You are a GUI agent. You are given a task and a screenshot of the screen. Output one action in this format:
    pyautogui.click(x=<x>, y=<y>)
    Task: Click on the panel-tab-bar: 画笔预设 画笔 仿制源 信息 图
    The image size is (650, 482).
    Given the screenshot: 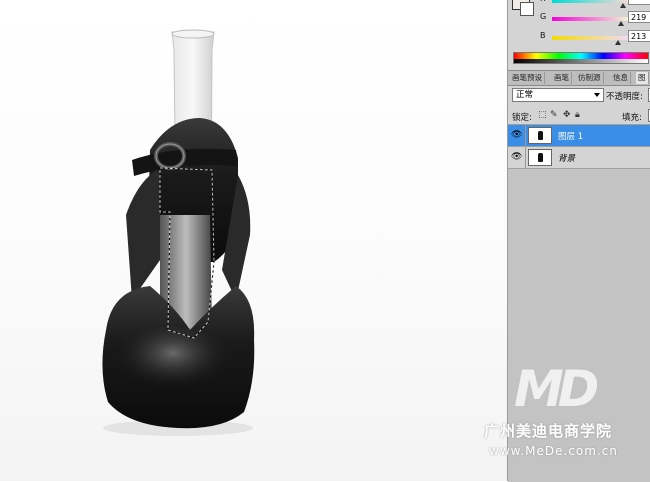 What is the action you would take?
    pyautogui.click(x=579, y=78)
    